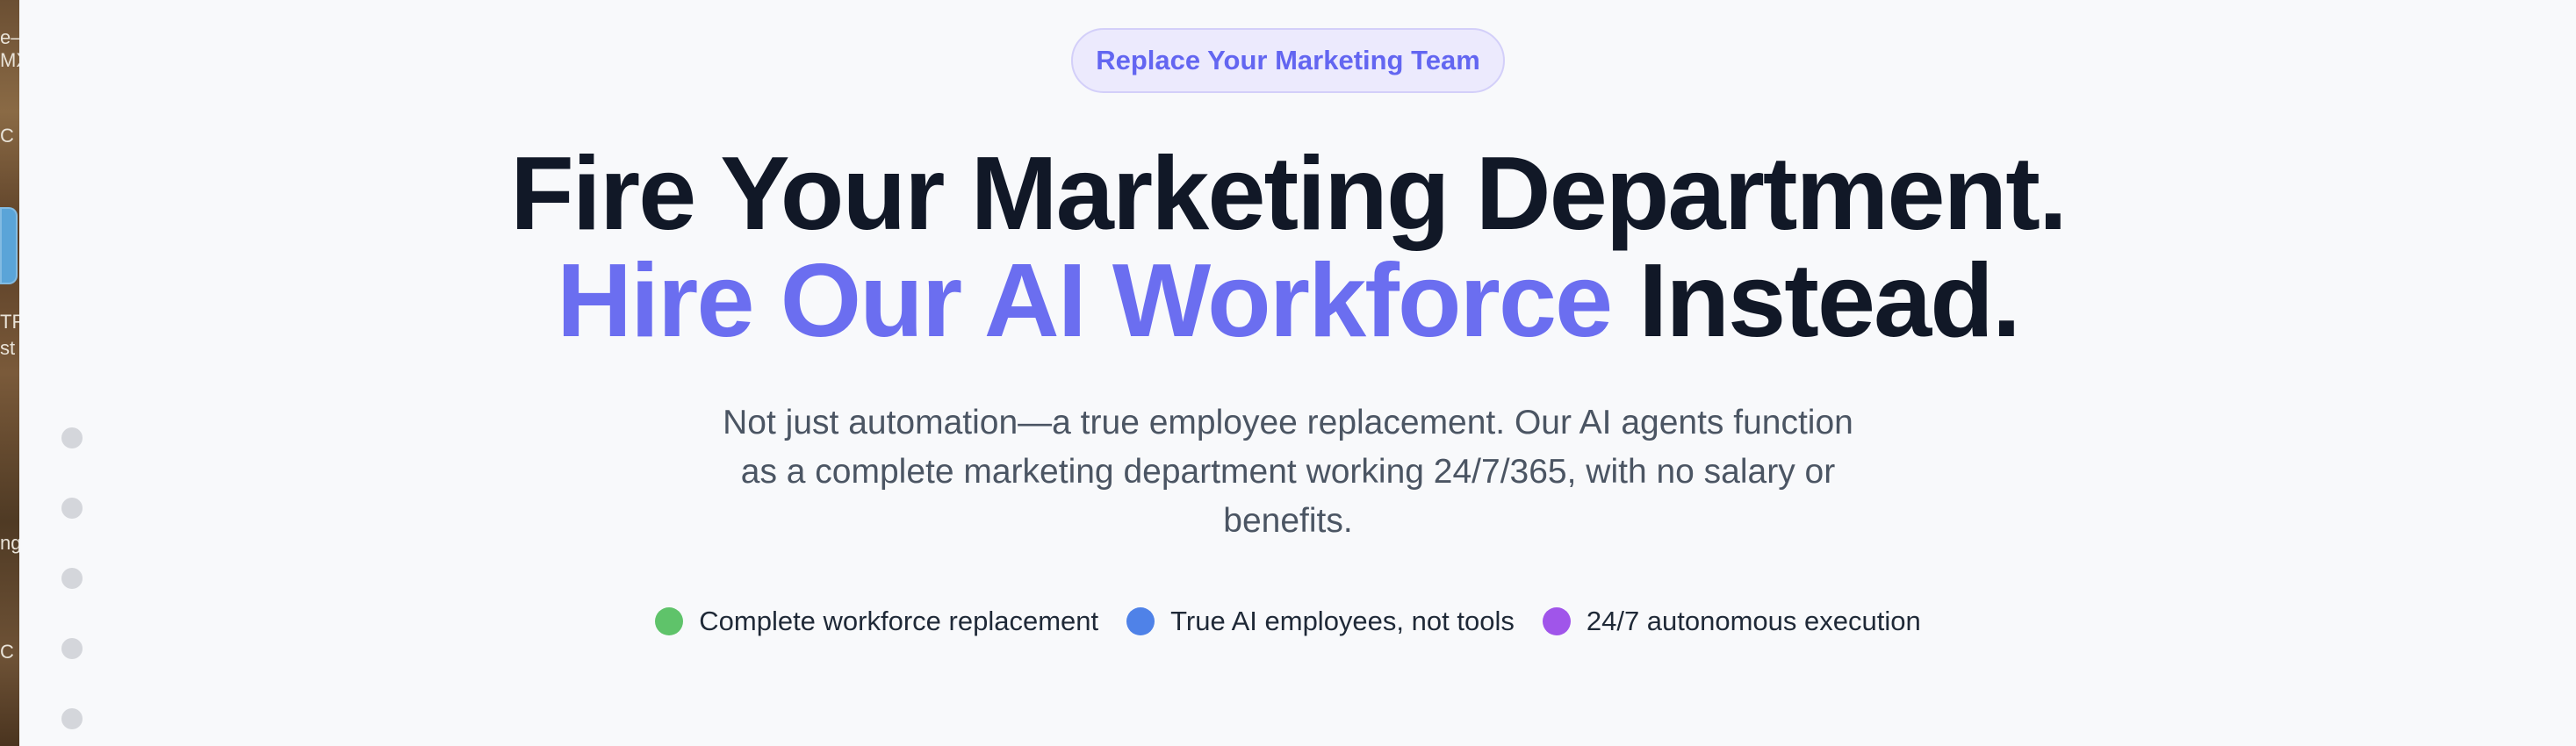  What do you see at coordinates (1342, 621) in the screenshot?
I see `feature-label: True AI employees, not tools` at bounding box center [1342, 621].